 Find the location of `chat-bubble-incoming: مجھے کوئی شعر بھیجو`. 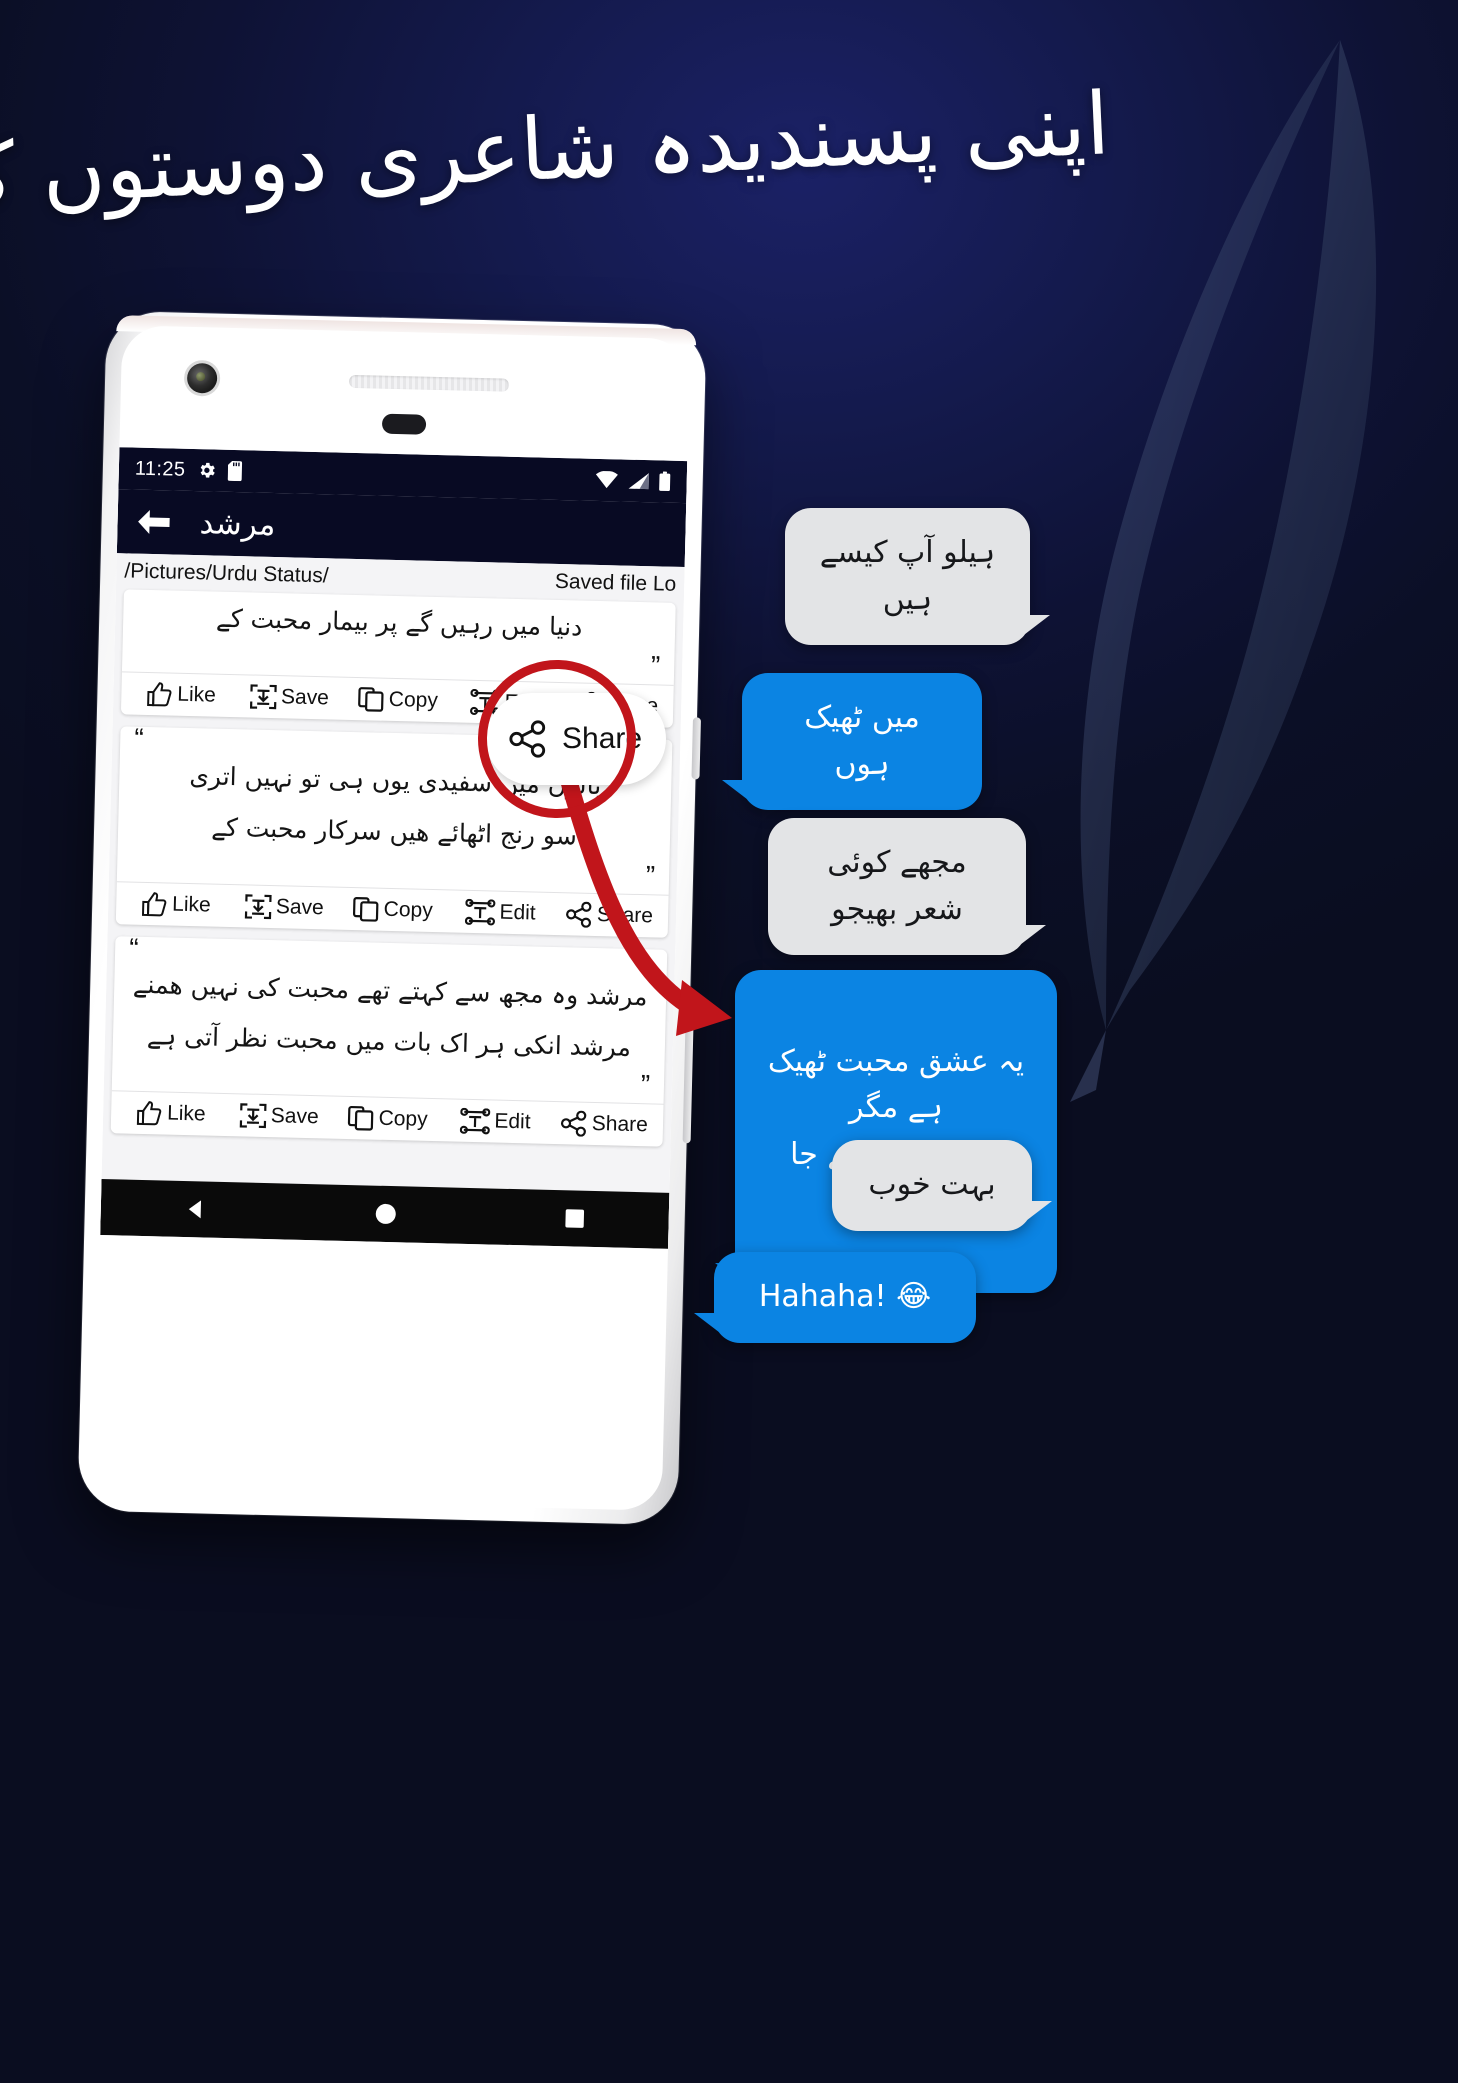

chat-bubble-incoming: مجھے کوئی شعر بھیجو is located at coordinates (907, 886).